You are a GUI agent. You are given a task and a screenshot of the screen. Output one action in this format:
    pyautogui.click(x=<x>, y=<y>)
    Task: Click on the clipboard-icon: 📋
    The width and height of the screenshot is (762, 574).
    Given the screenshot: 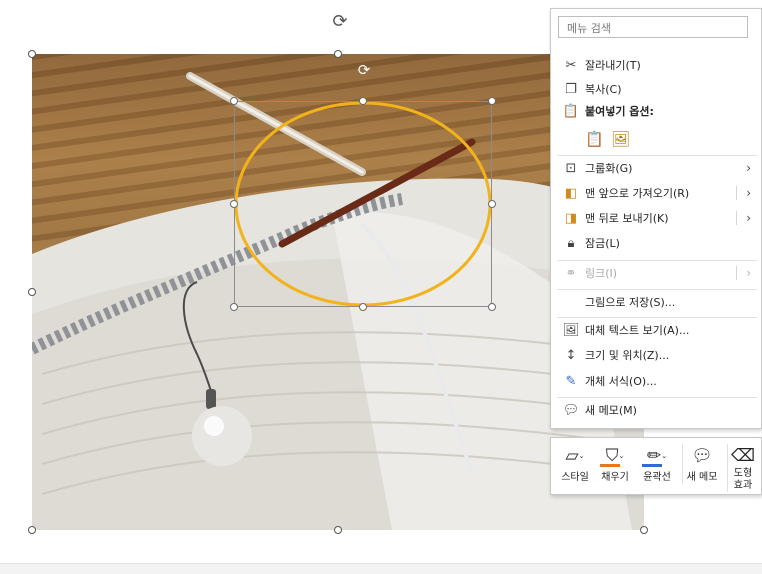 What is the action you would take?
    pyautogui.click(x=571, y=111)
    